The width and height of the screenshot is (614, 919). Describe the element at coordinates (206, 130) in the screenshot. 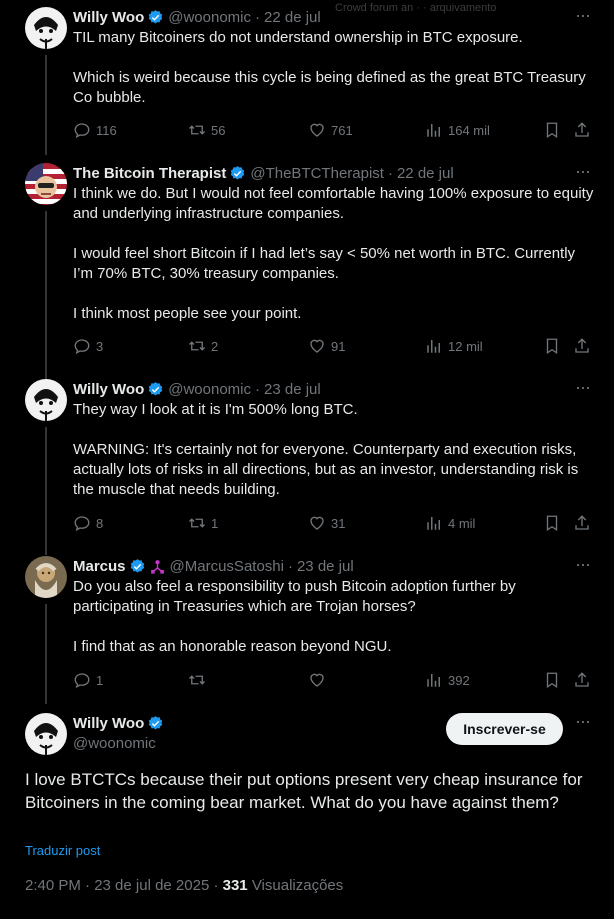

I see `retweet-button: 56` at that location.